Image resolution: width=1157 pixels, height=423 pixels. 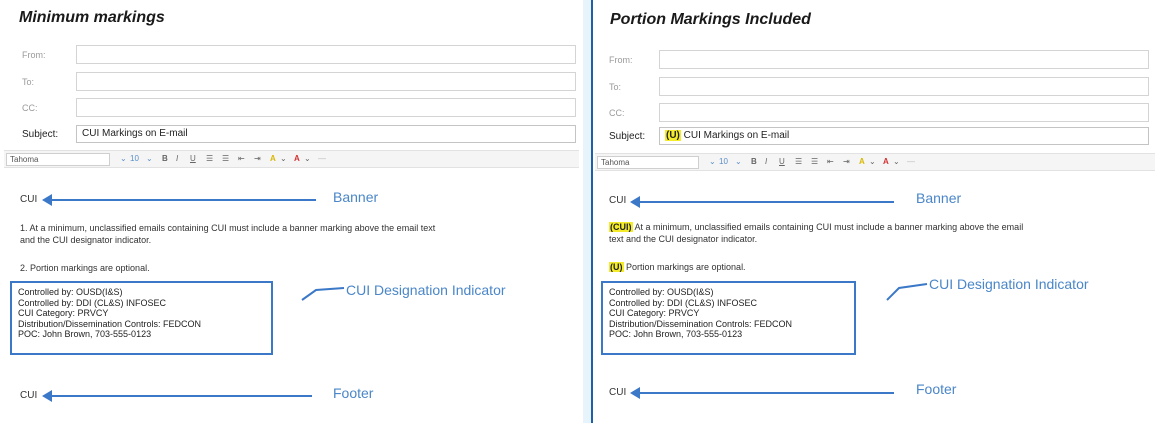 What do you see at coordinates (326, 134) in the screenshot?
I see `subject-input: CUI Markings on E-mail` at bounding box center [326, 134].